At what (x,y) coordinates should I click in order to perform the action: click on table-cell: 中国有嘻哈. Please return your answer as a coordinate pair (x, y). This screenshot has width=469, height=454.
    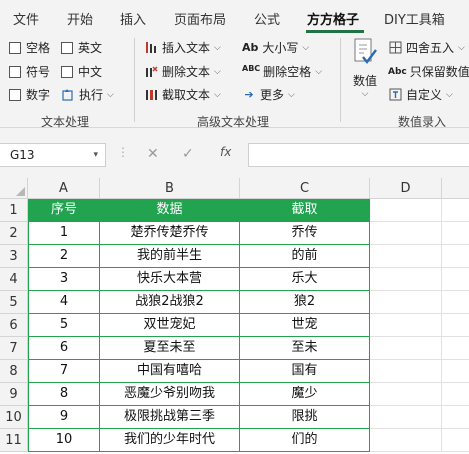
    Looking at the image, I should click on (170, 371).